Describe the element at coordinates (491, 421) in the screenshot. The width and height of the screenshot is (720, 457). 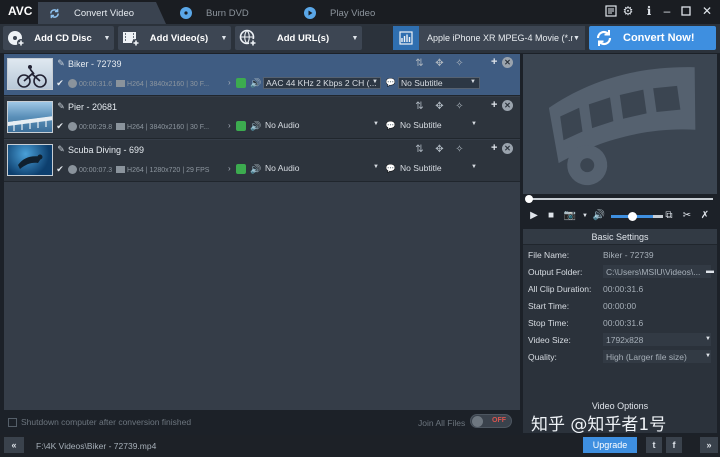
I see `join-toggle: OFF` at that location.